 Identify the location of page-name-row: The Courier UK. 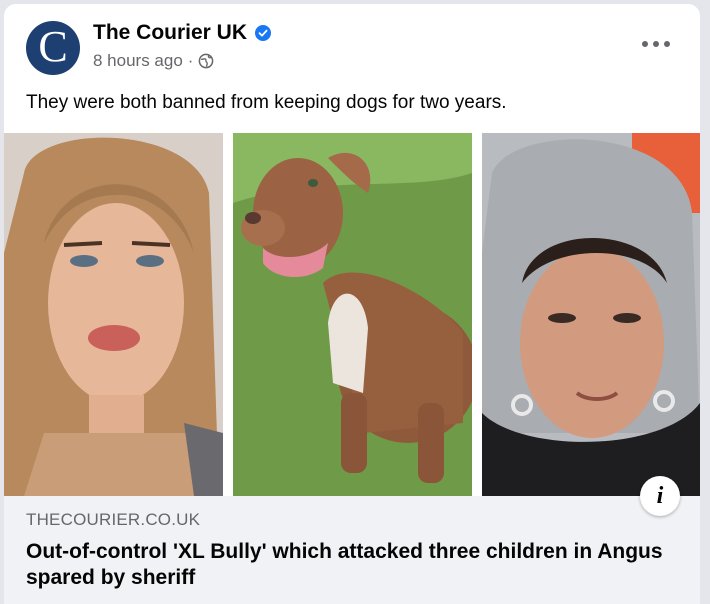
(182, 33).